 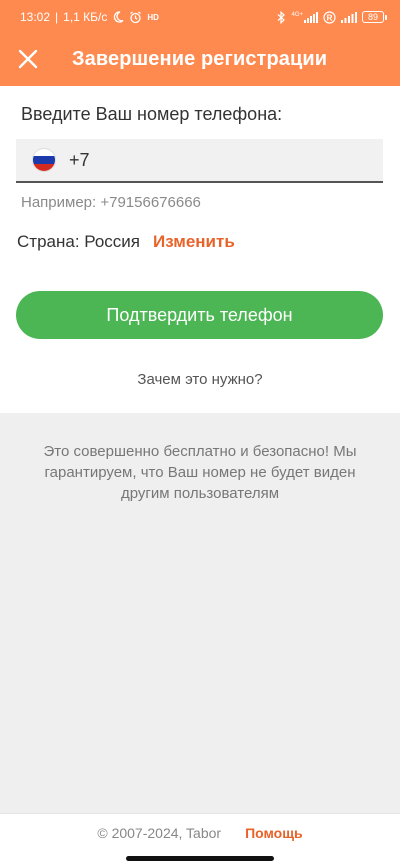 What do you see at coordinates (200, 17) in the screenshot?
I see `status-bar: 13:02 | 1,1 КБ/с HD 4G+ R 89` at bounding box center [200, 17].